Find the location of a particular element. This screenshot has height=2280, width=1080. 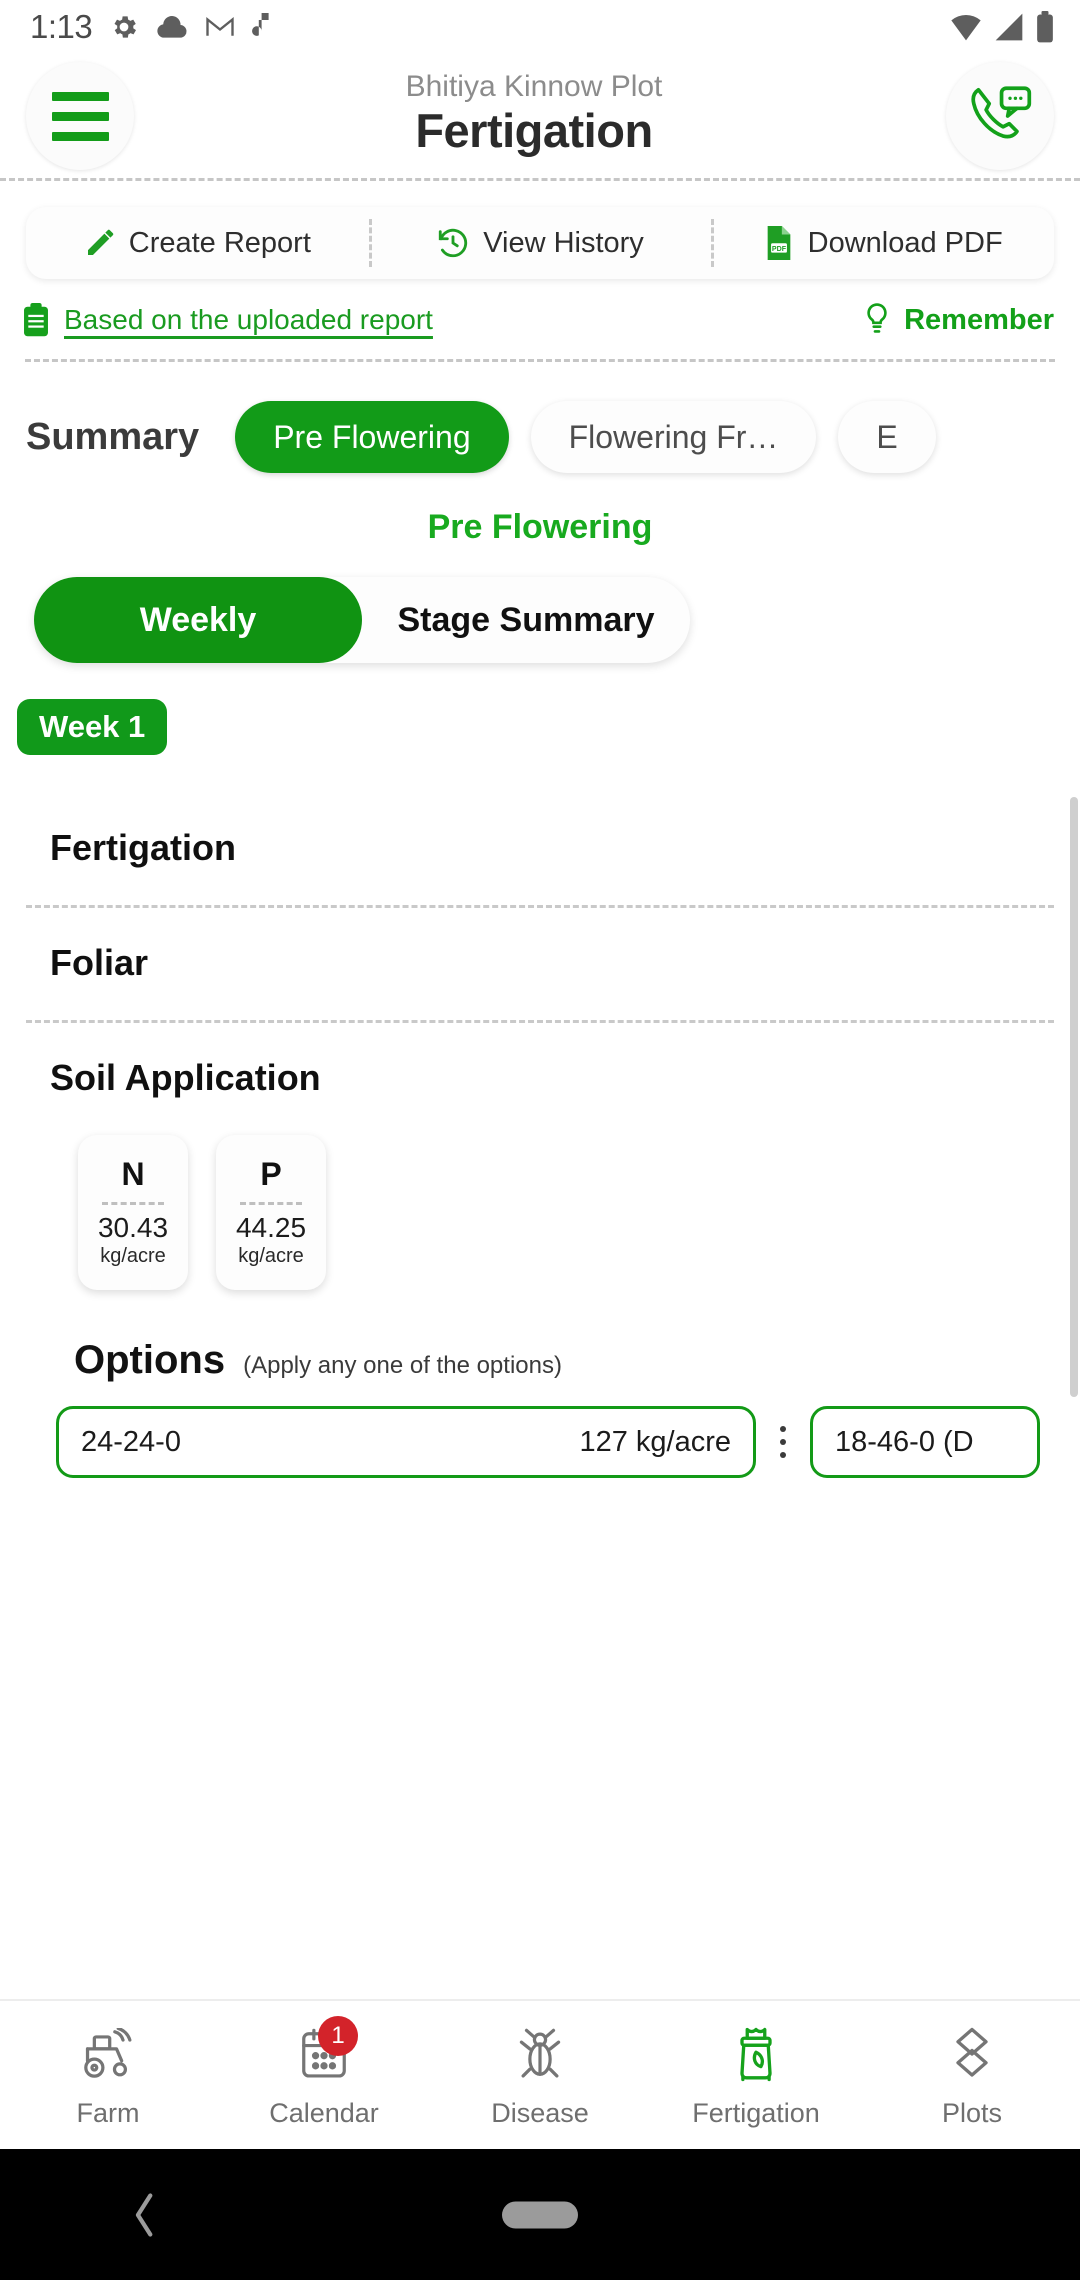

stage-tab-label: E is located at coordinates (887, 436).